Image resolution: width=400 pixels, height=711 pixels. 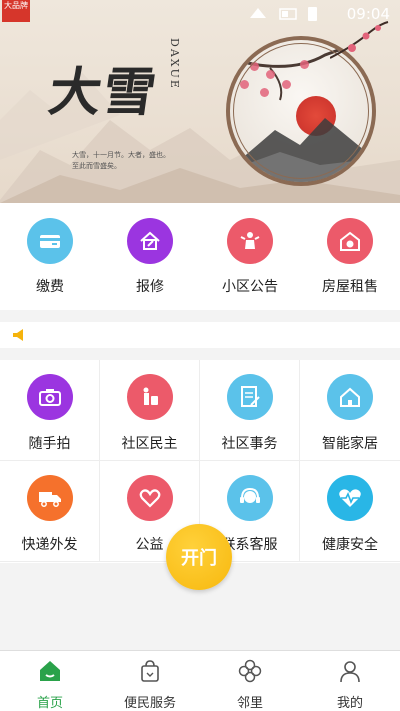 I want to click on wifi-icon, so click(x=258, y=13).